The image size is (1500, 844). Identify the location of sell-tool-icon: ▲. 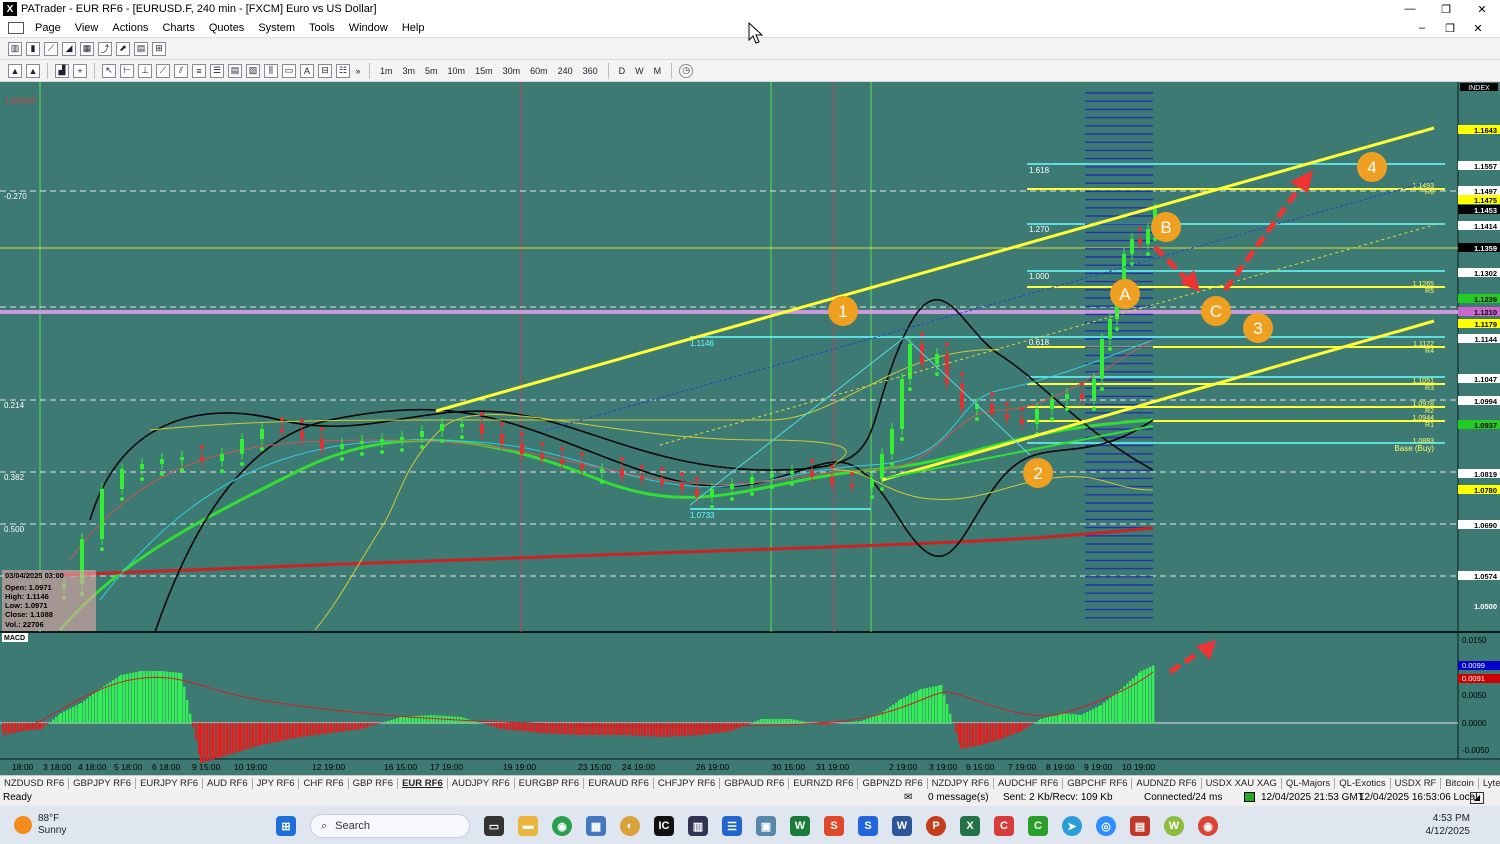
(33, 70).